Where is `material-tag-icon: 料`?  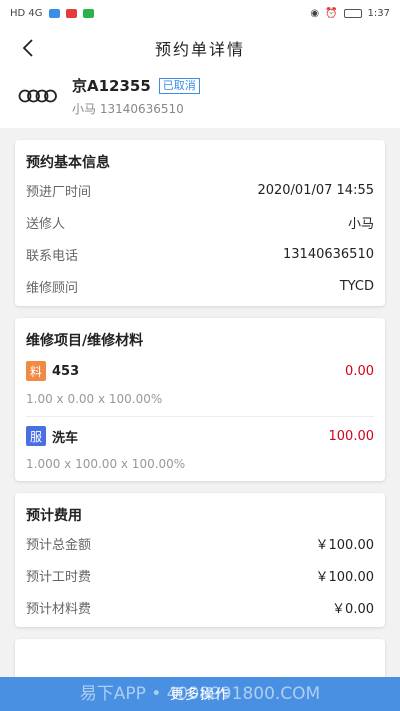
material-tag-icon: 料 is located at coordinates (36, 371).